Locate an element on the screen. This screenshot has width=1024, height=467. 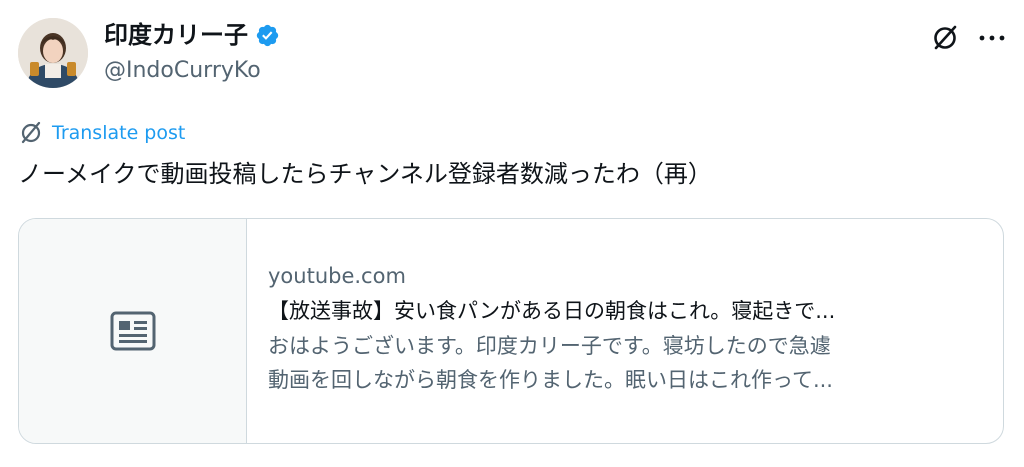
translate-post-link: Translate post is located at coordinates (101, 133).